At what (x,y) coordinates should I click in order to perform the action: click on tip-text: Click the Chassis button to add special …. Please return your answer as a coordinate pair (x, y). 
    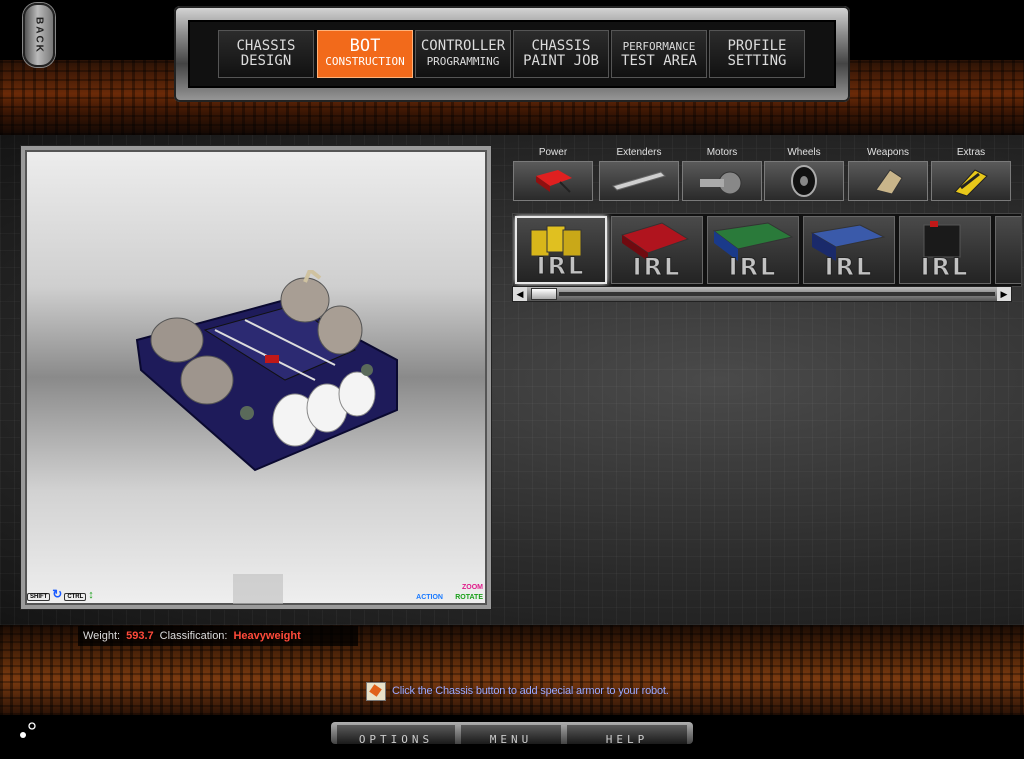
    Looking at the image, I should click on (530, 691).